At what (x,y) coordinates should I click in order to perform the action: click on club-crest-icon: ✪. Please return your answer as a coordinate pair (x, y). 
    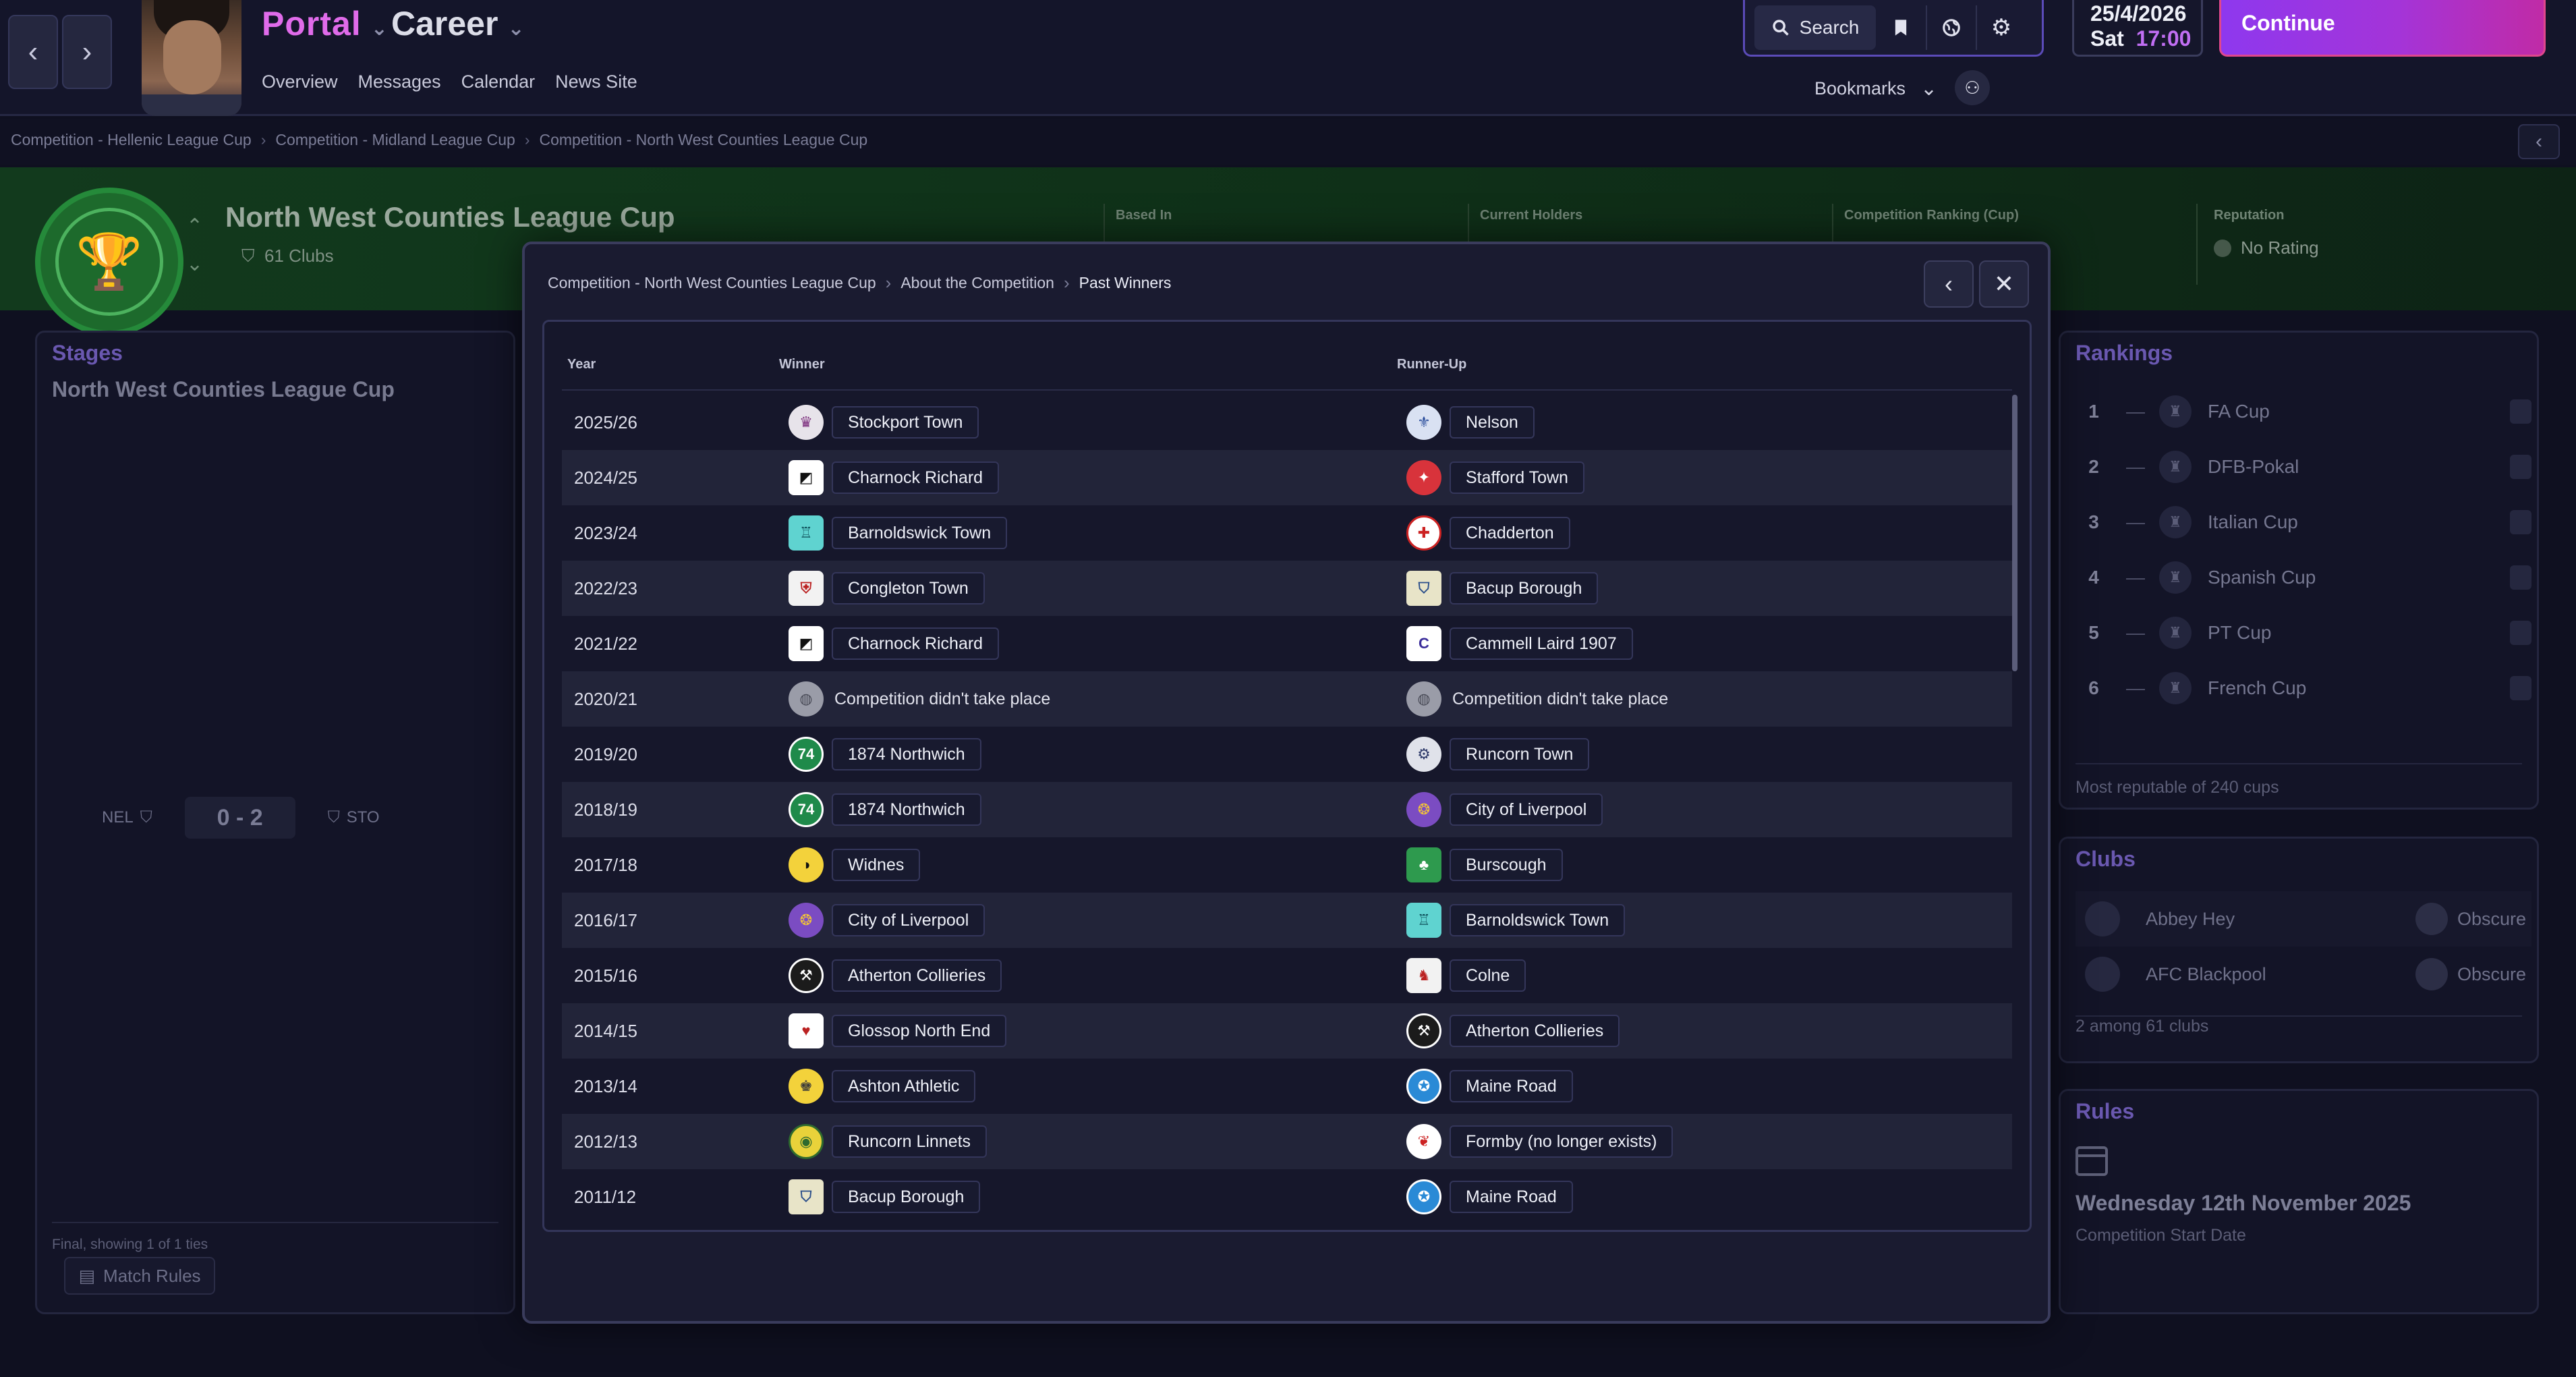
    Looking at the image, I should click on (1423, 1086).